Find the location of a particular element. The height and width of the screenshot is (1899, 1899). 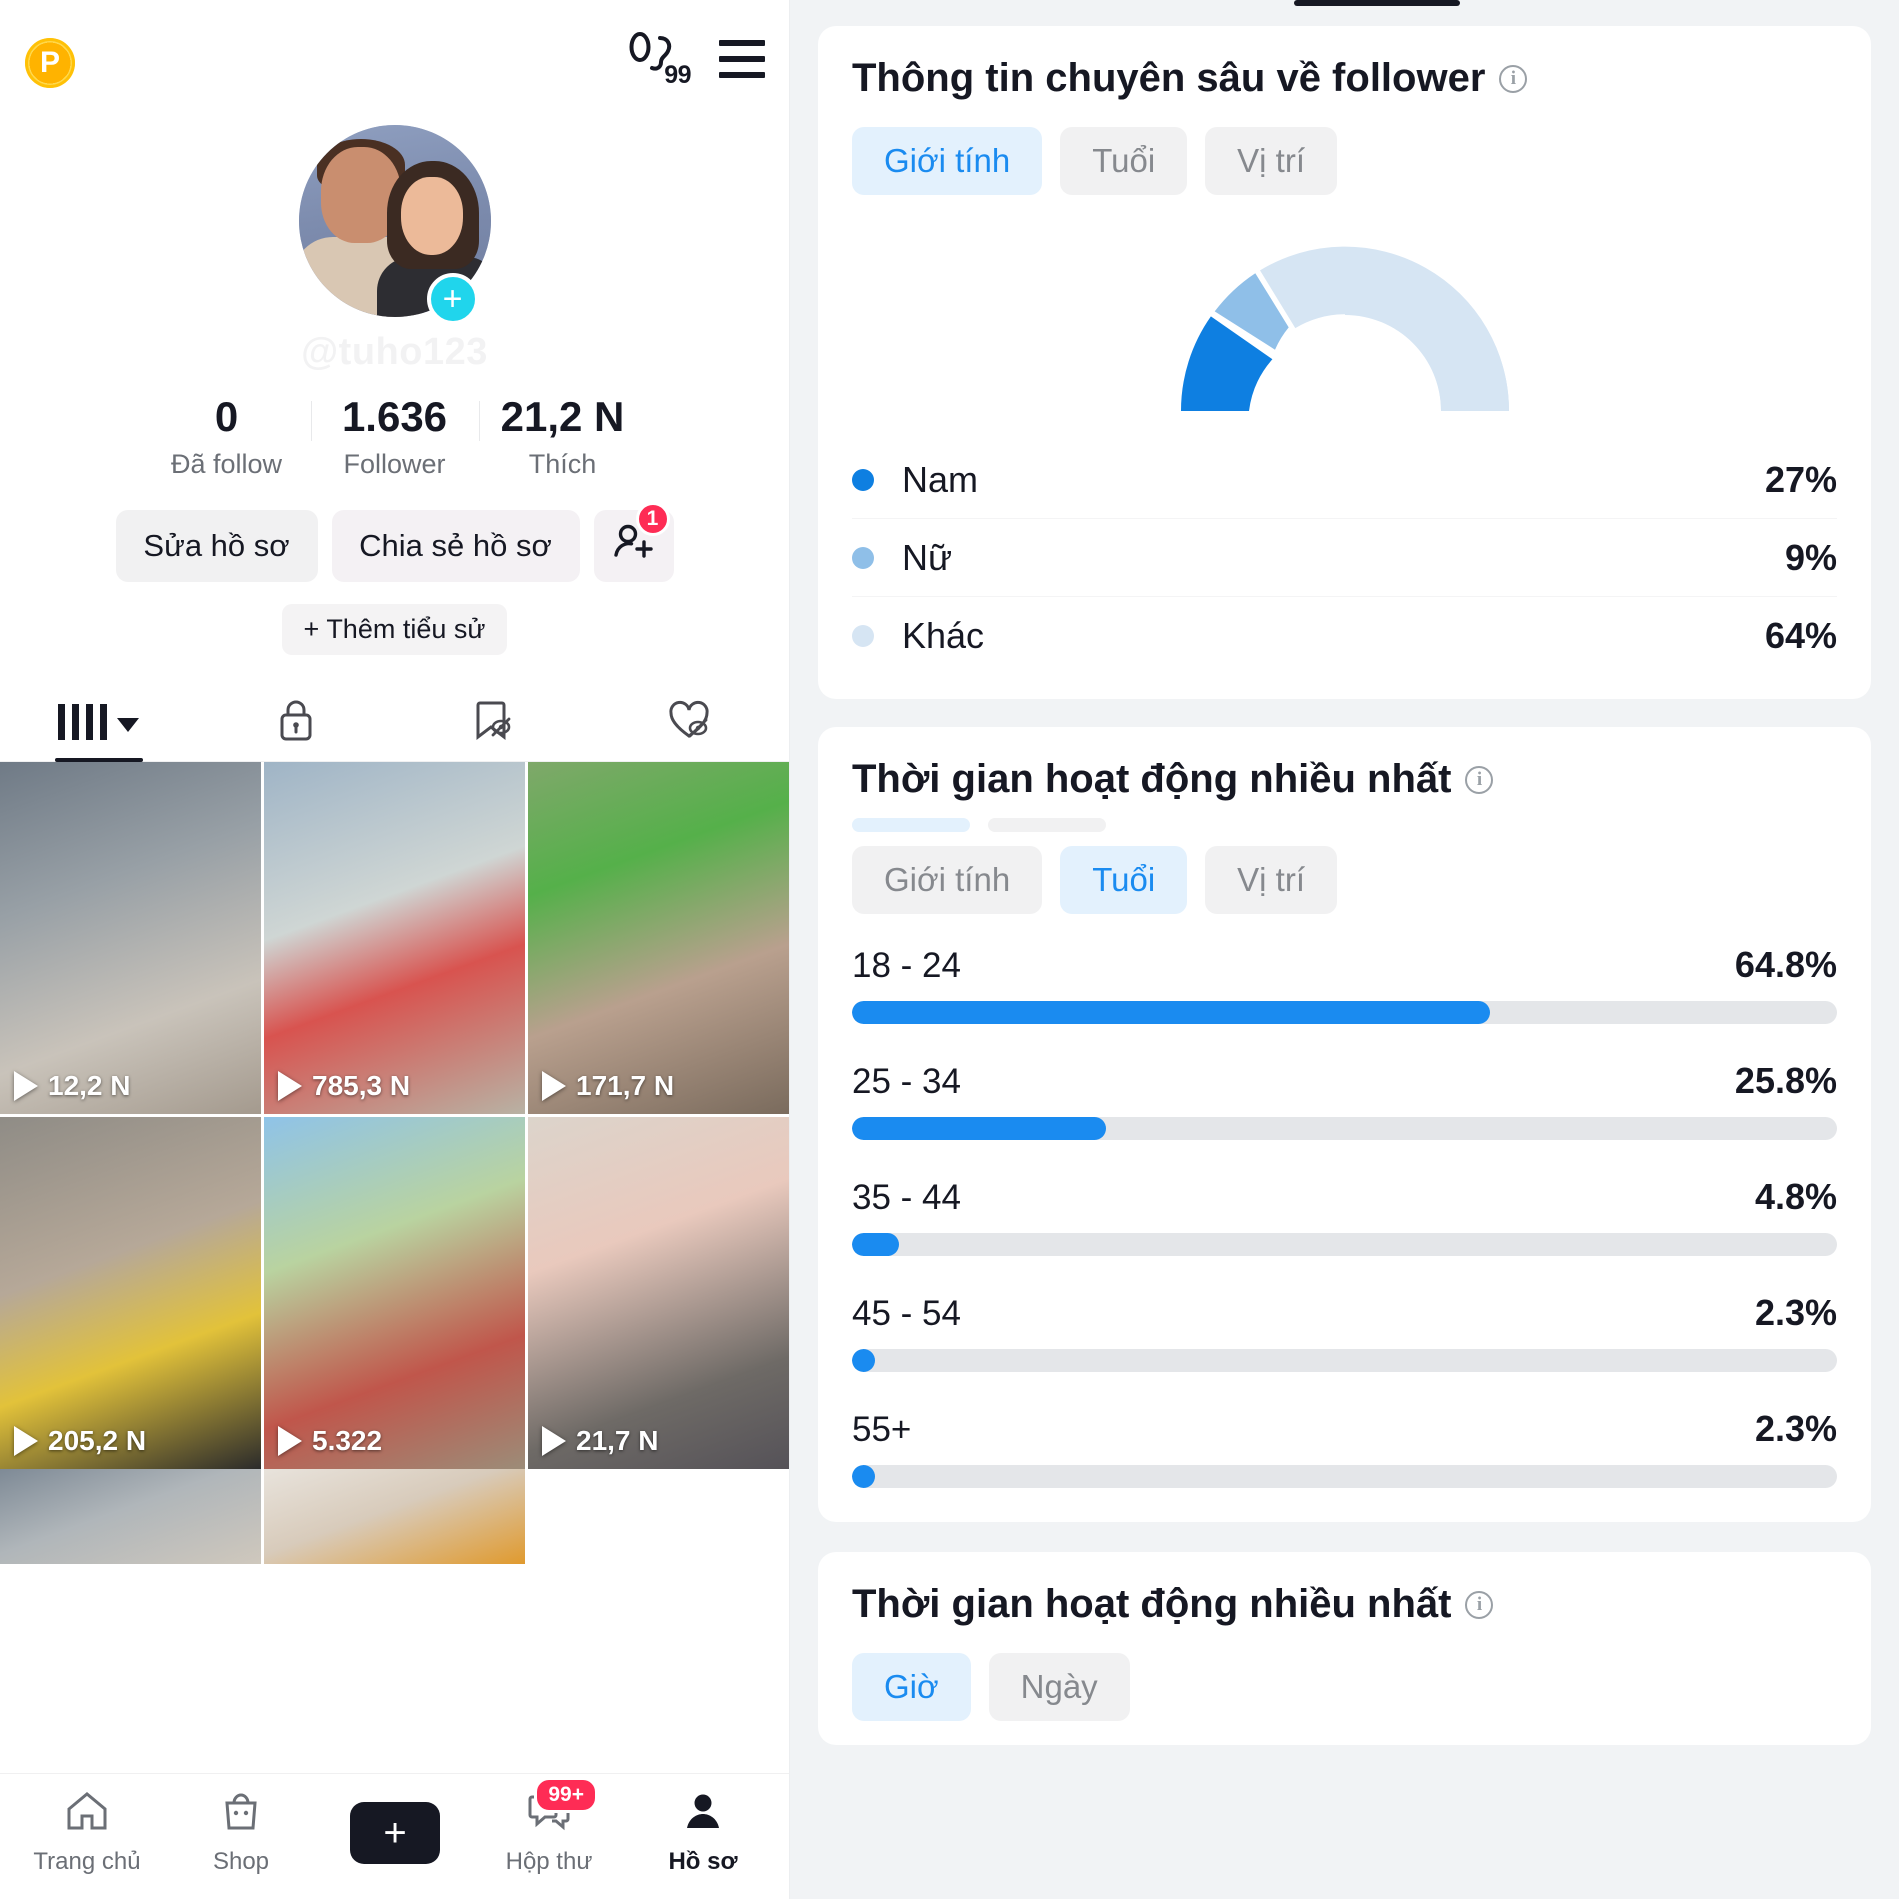

add-friend-badge: 1 is located at coordinates (652, 519).